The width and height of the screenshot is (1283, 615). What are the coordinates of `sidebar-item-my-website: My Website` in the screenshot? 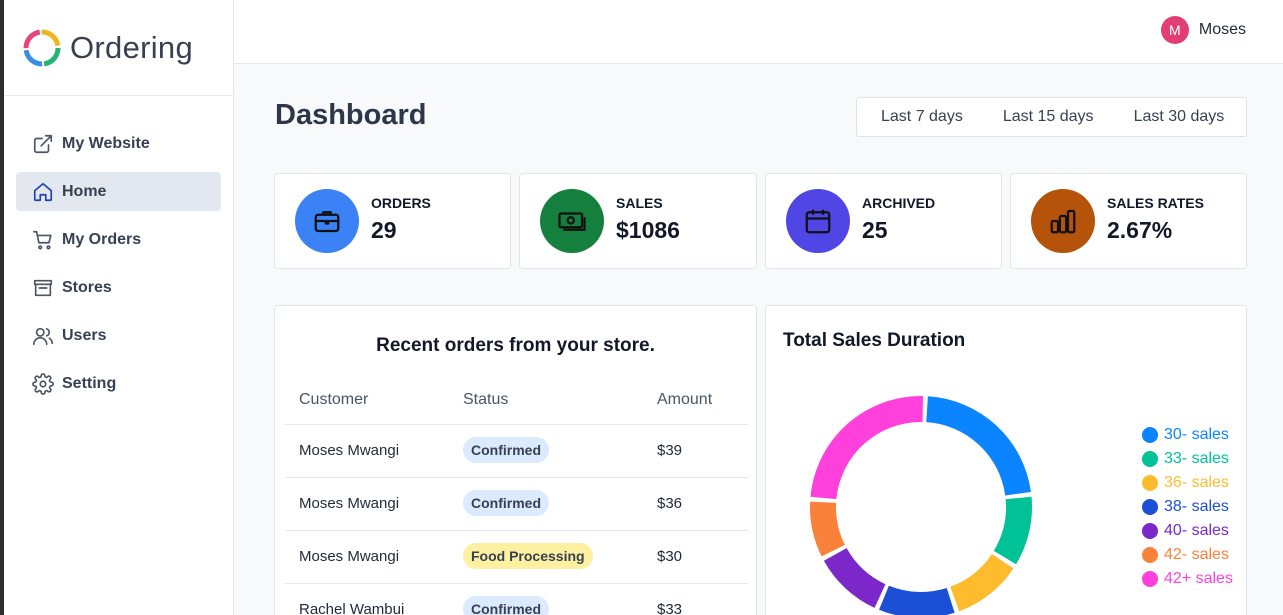 It's located at (118, 143).